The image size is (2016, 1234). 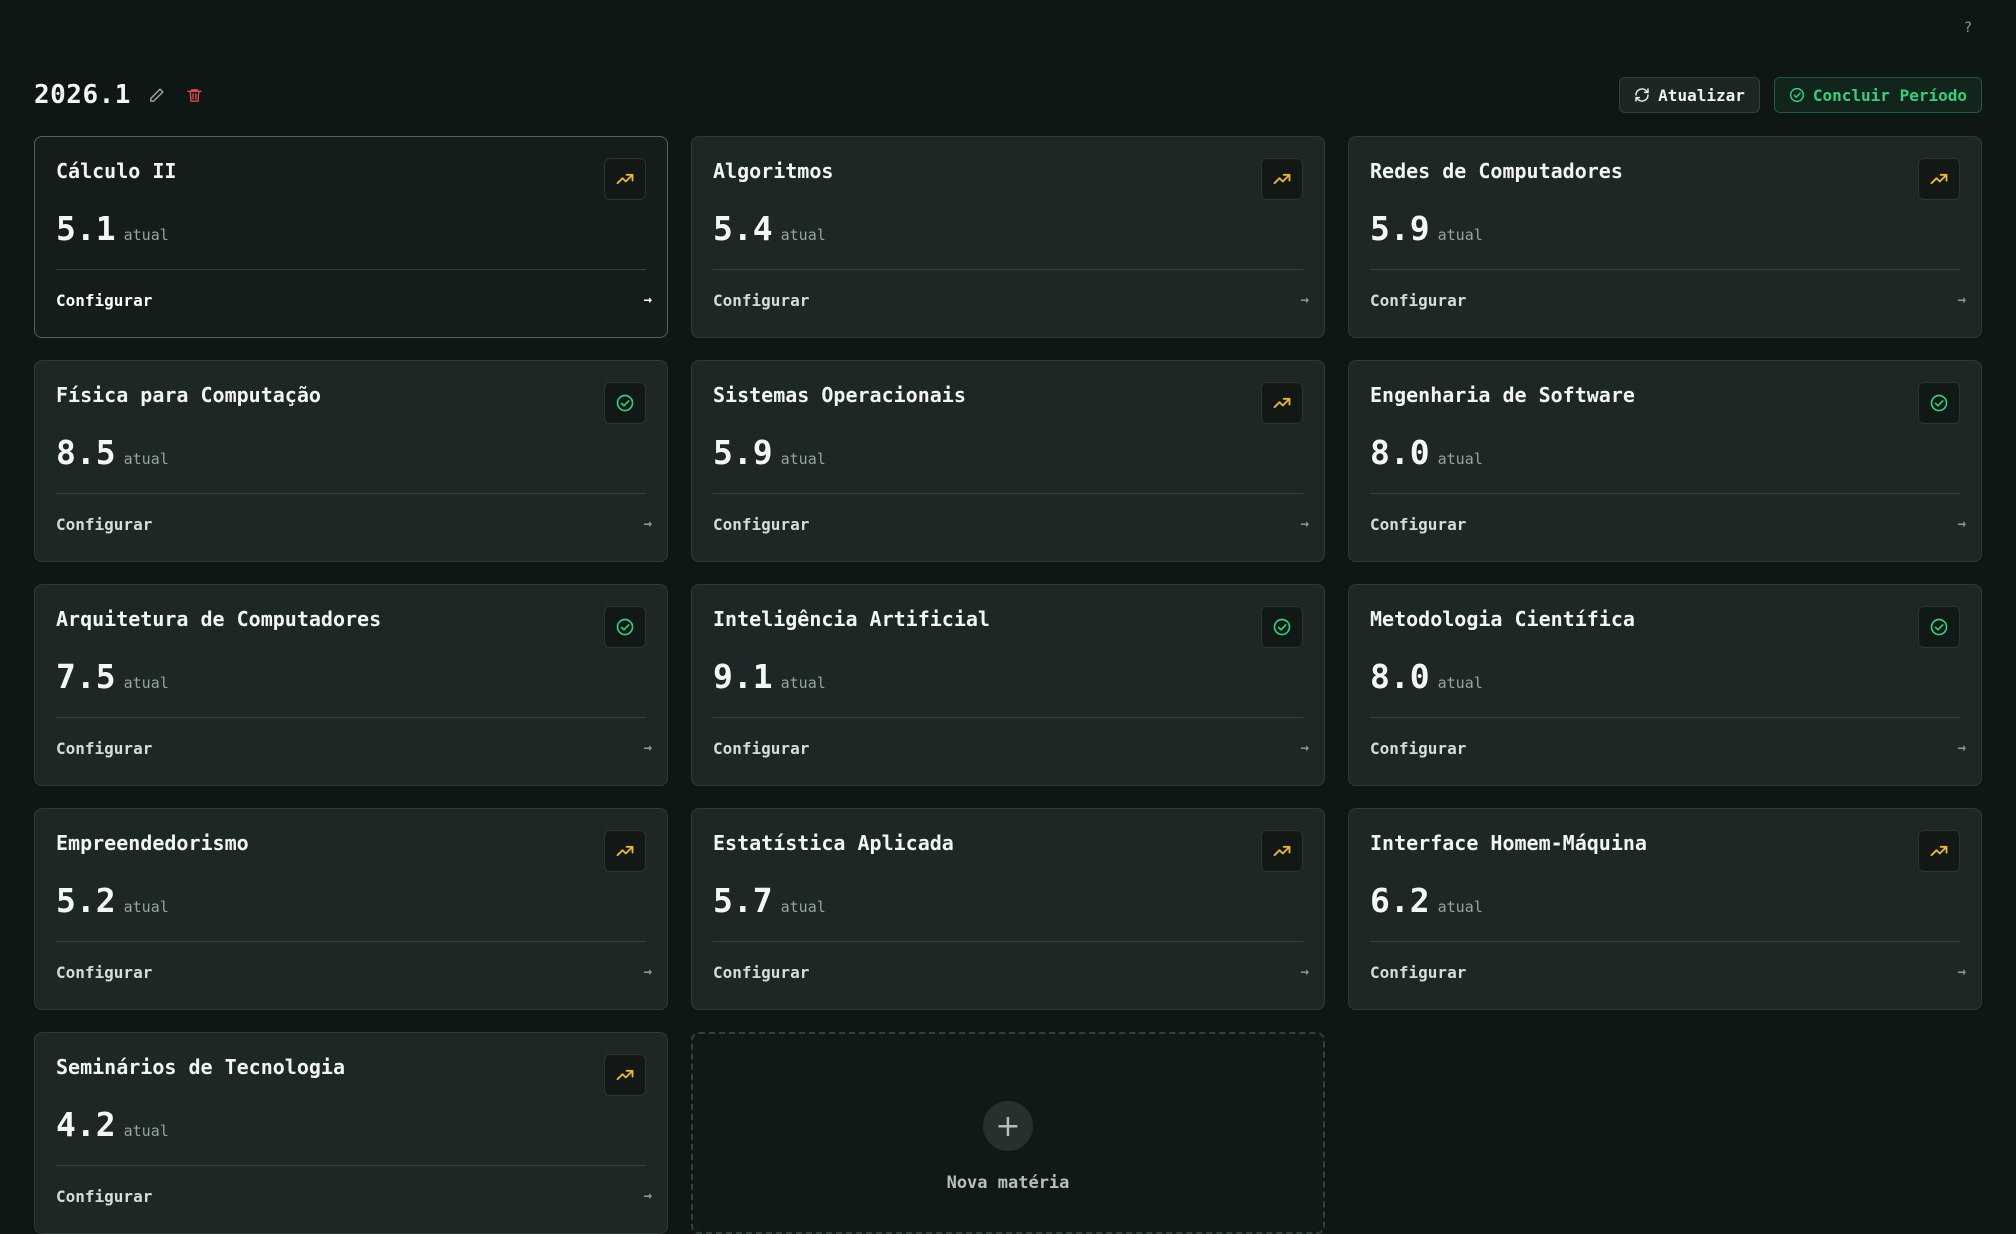 I want to click on subject-grade: 5.4, so click(x=743, y=228).